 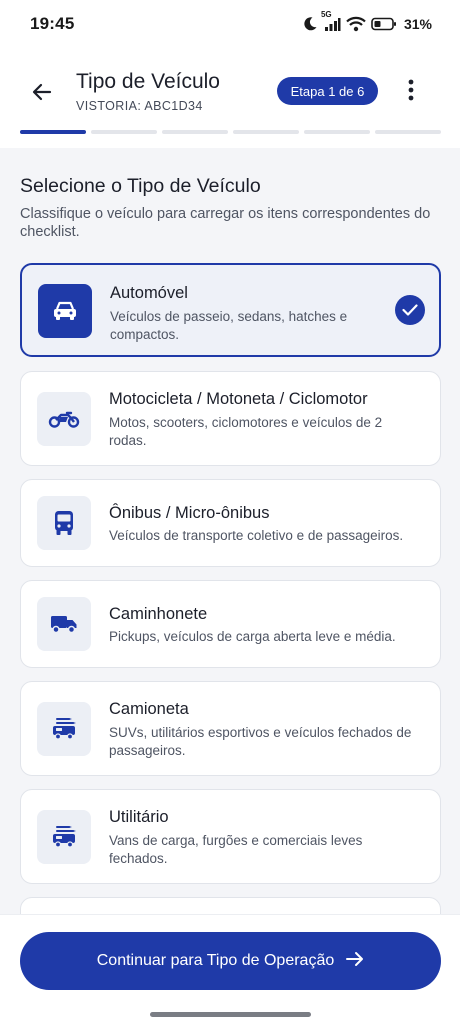 I want to click on home-indicator, so click(x=230, y=1014).